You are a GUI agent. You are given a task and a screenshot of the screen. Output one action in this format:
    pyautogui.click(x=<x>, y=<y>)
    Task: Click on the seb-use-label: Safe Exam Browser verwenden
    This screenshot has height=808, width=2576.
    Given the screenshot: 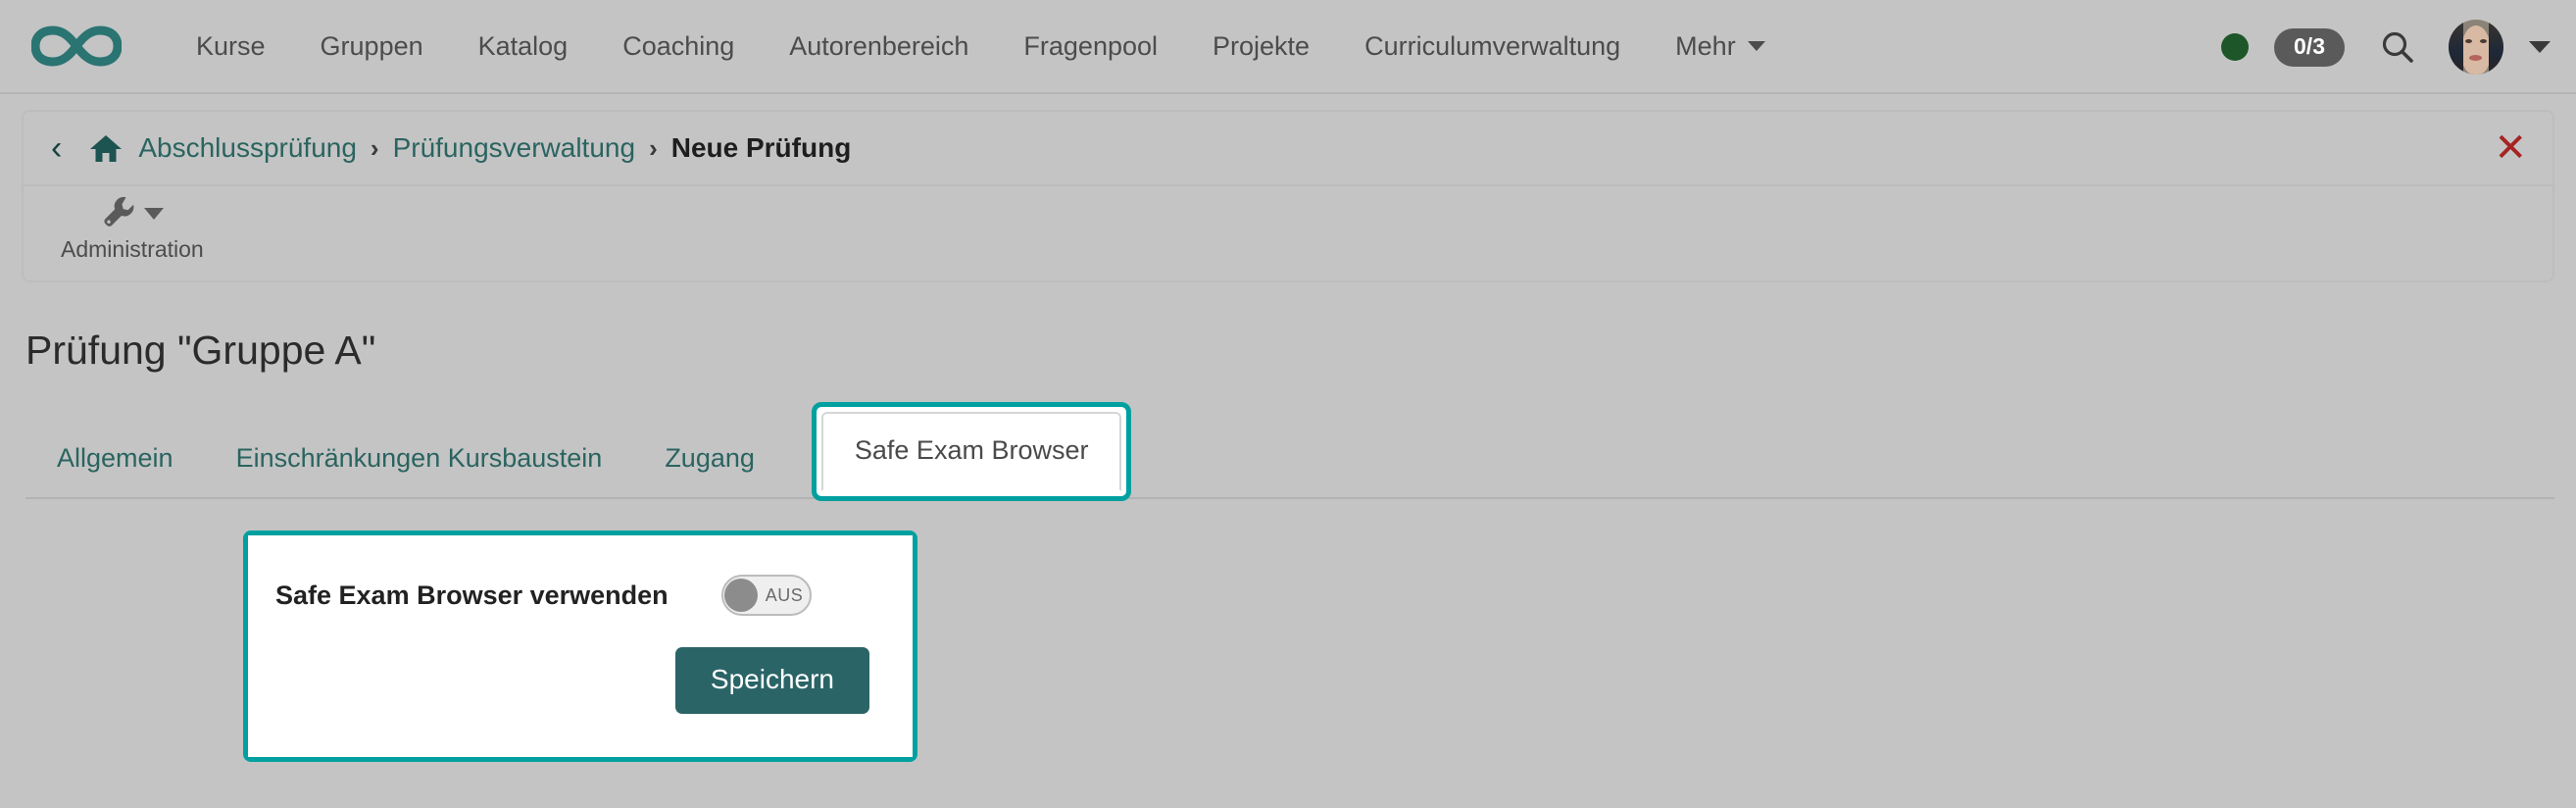 What is the action you would take?
    pyautogui.click(x=472, y=595)
    